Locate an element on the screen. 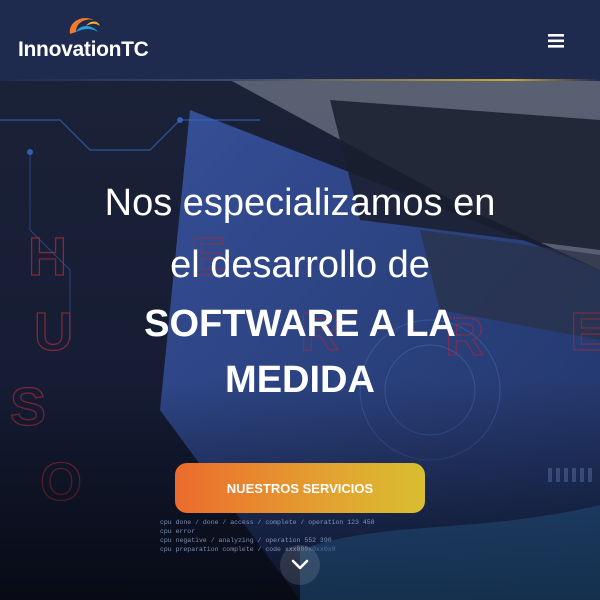 The width and height of the screenshot is (600, 600). header-divider is located at coordinates (300, 80).